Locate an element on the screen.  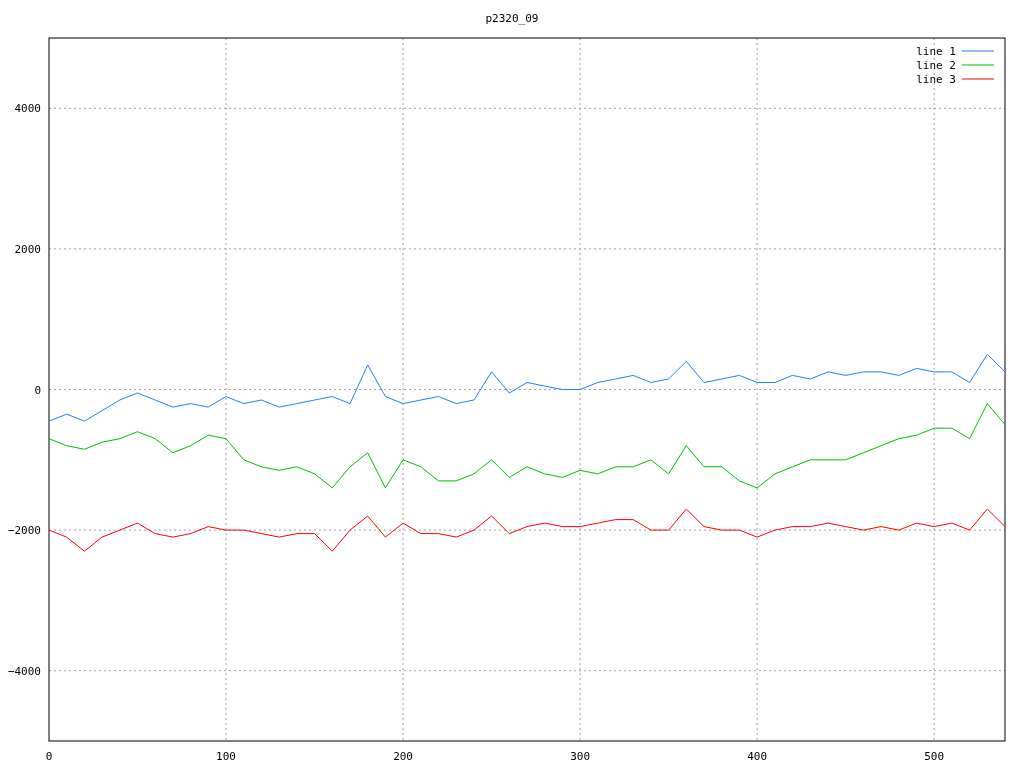
y-tick-label: −4000 is located at coordinates (24, 671).